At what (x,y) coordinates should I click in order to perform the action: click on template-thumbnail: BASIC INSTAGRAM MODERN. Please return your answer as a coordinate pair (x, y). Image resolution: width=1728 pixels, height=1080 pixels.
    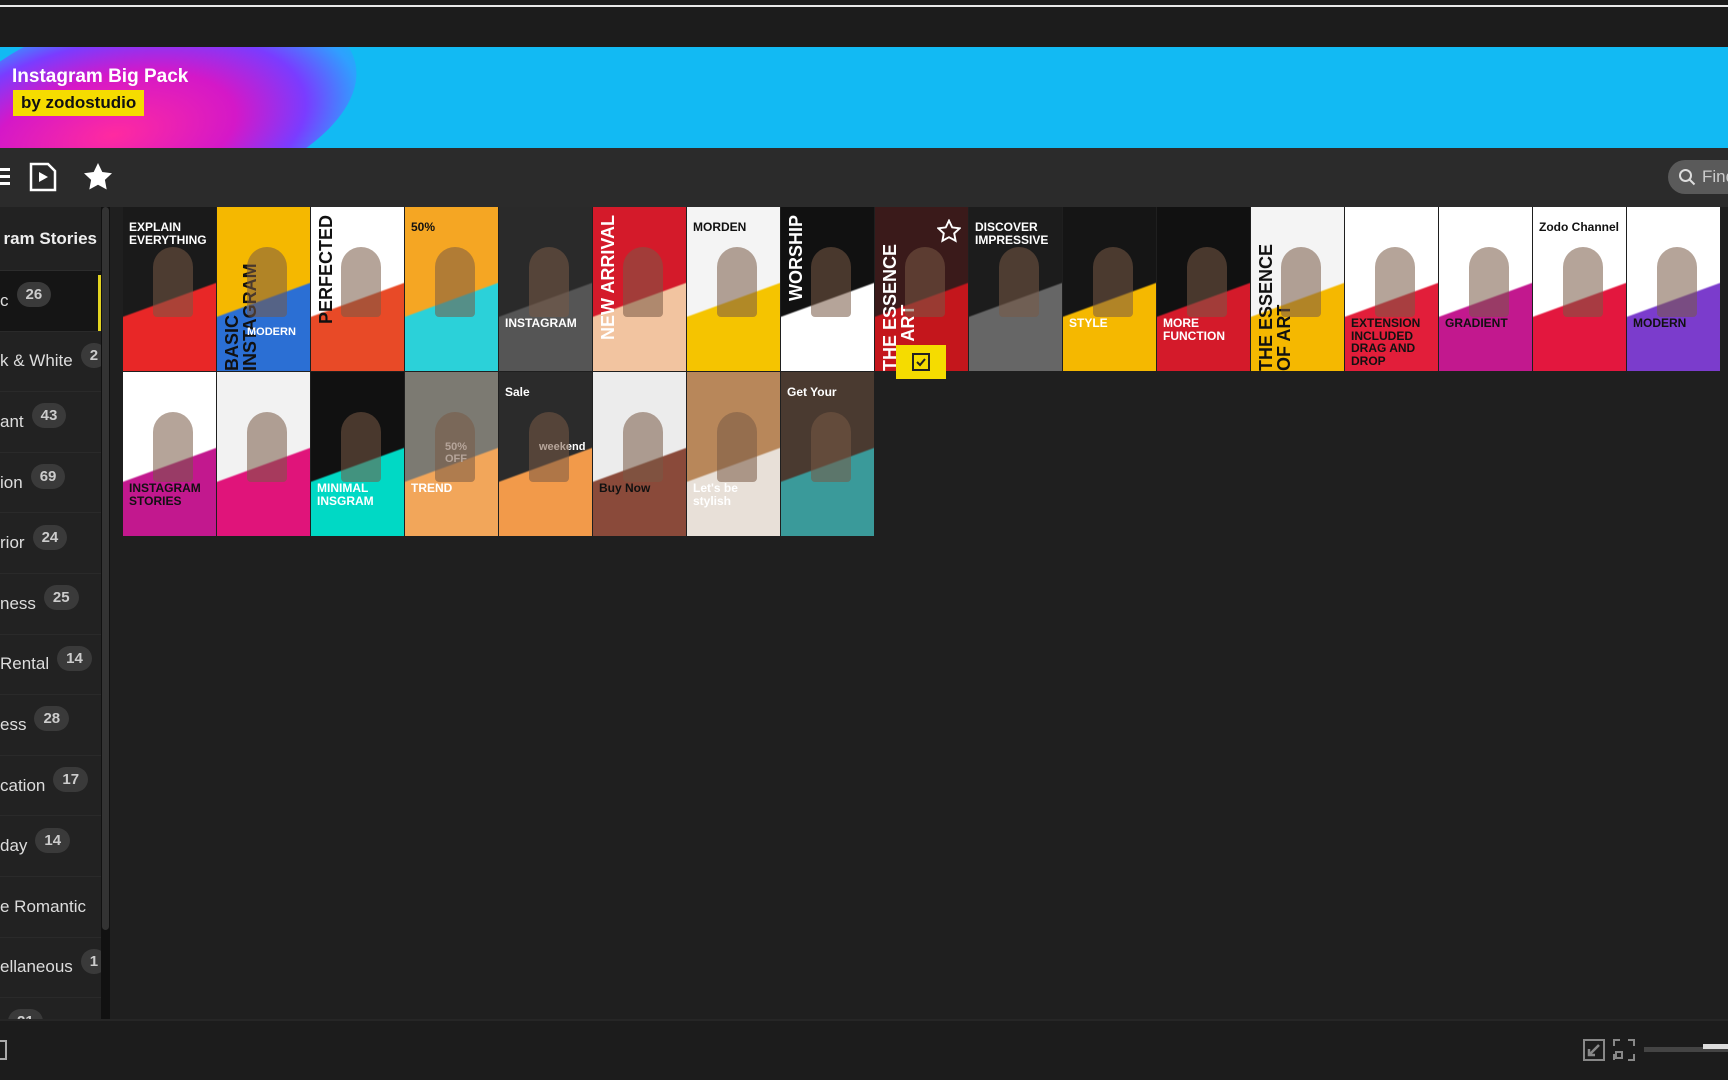
    Looking at the image, I should click on (264, 289).